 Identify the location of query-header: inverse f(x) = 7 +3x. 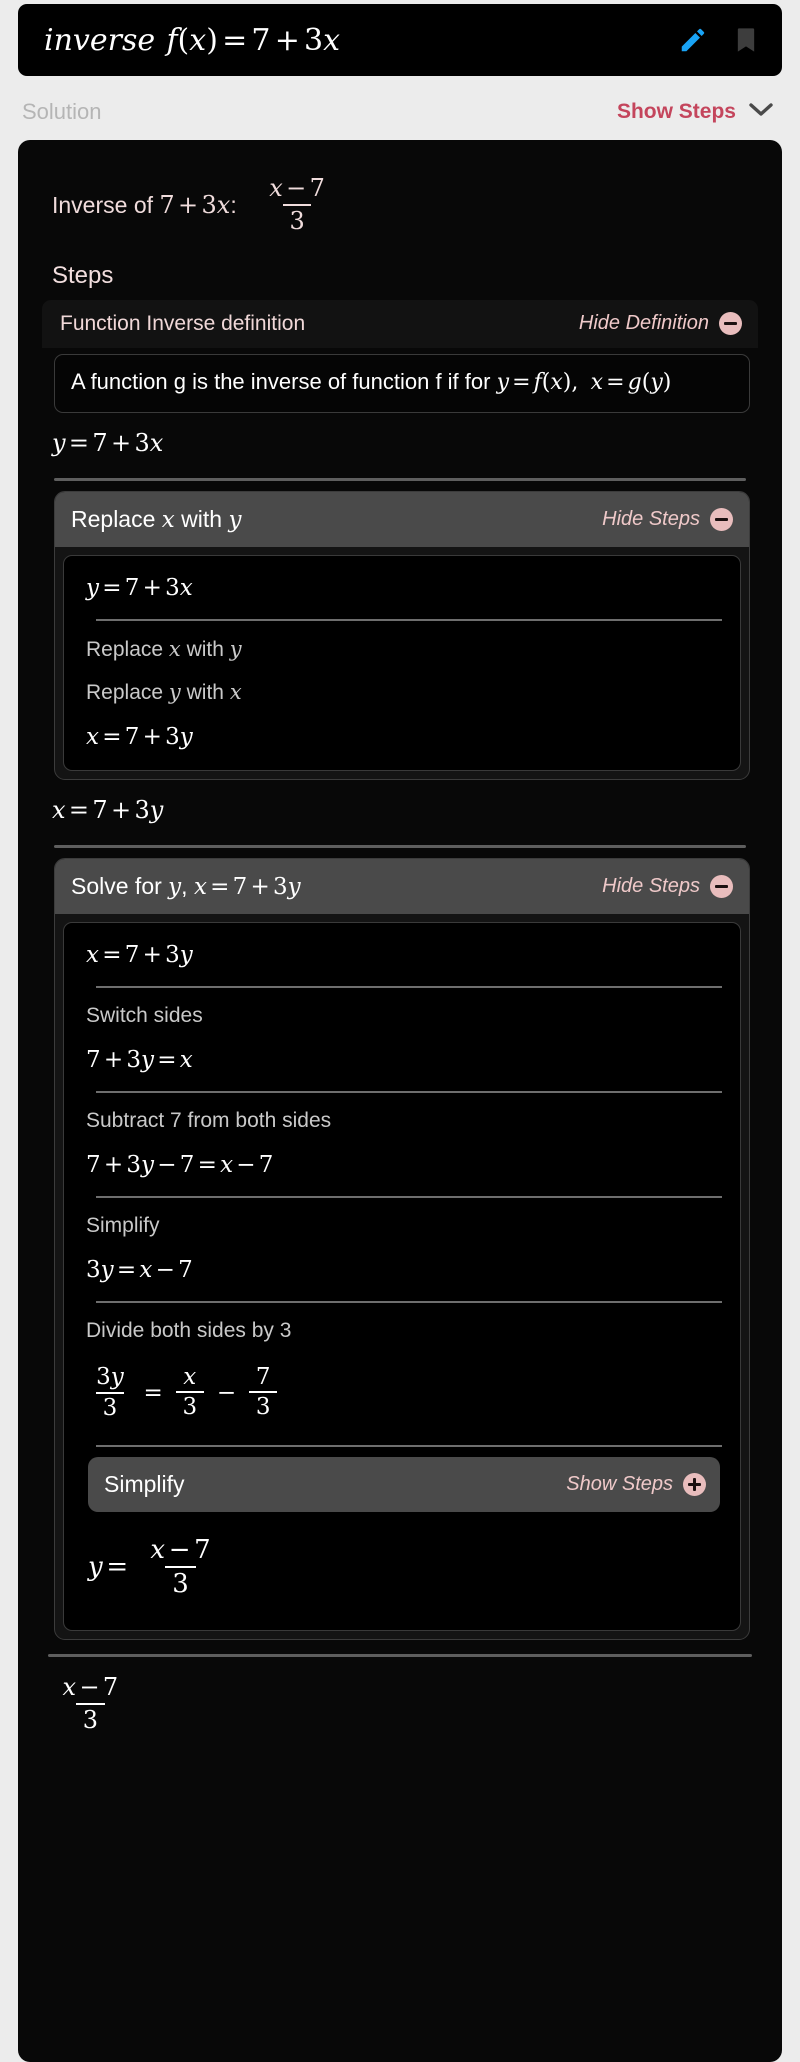
(400, 40).